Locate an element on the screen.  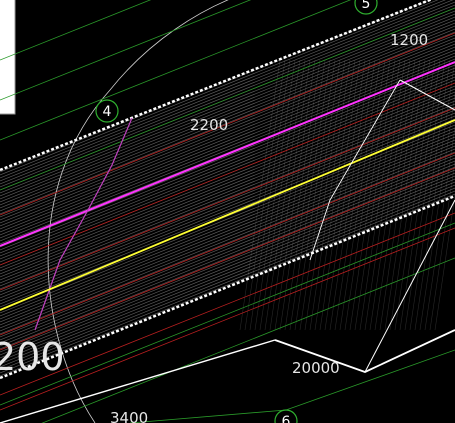
svg-text: 4 is located at coordinates (107, 112).